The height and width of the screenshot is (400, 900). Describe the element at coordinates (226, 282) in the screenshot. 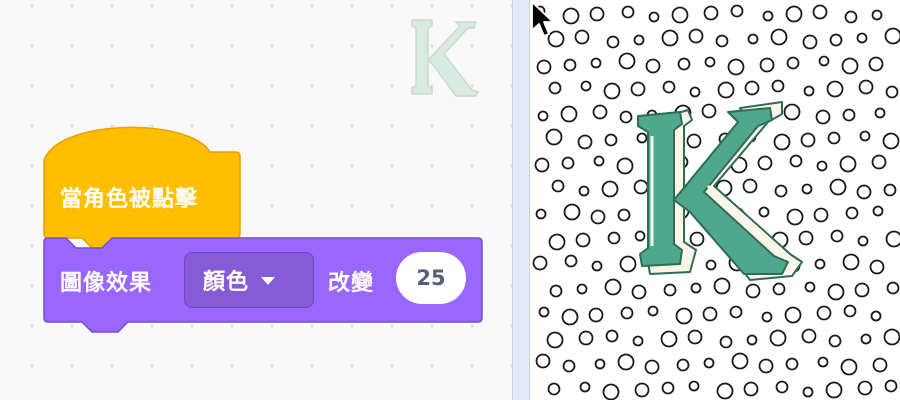

I see `effect-dropdown-value: 顏色` at that location.